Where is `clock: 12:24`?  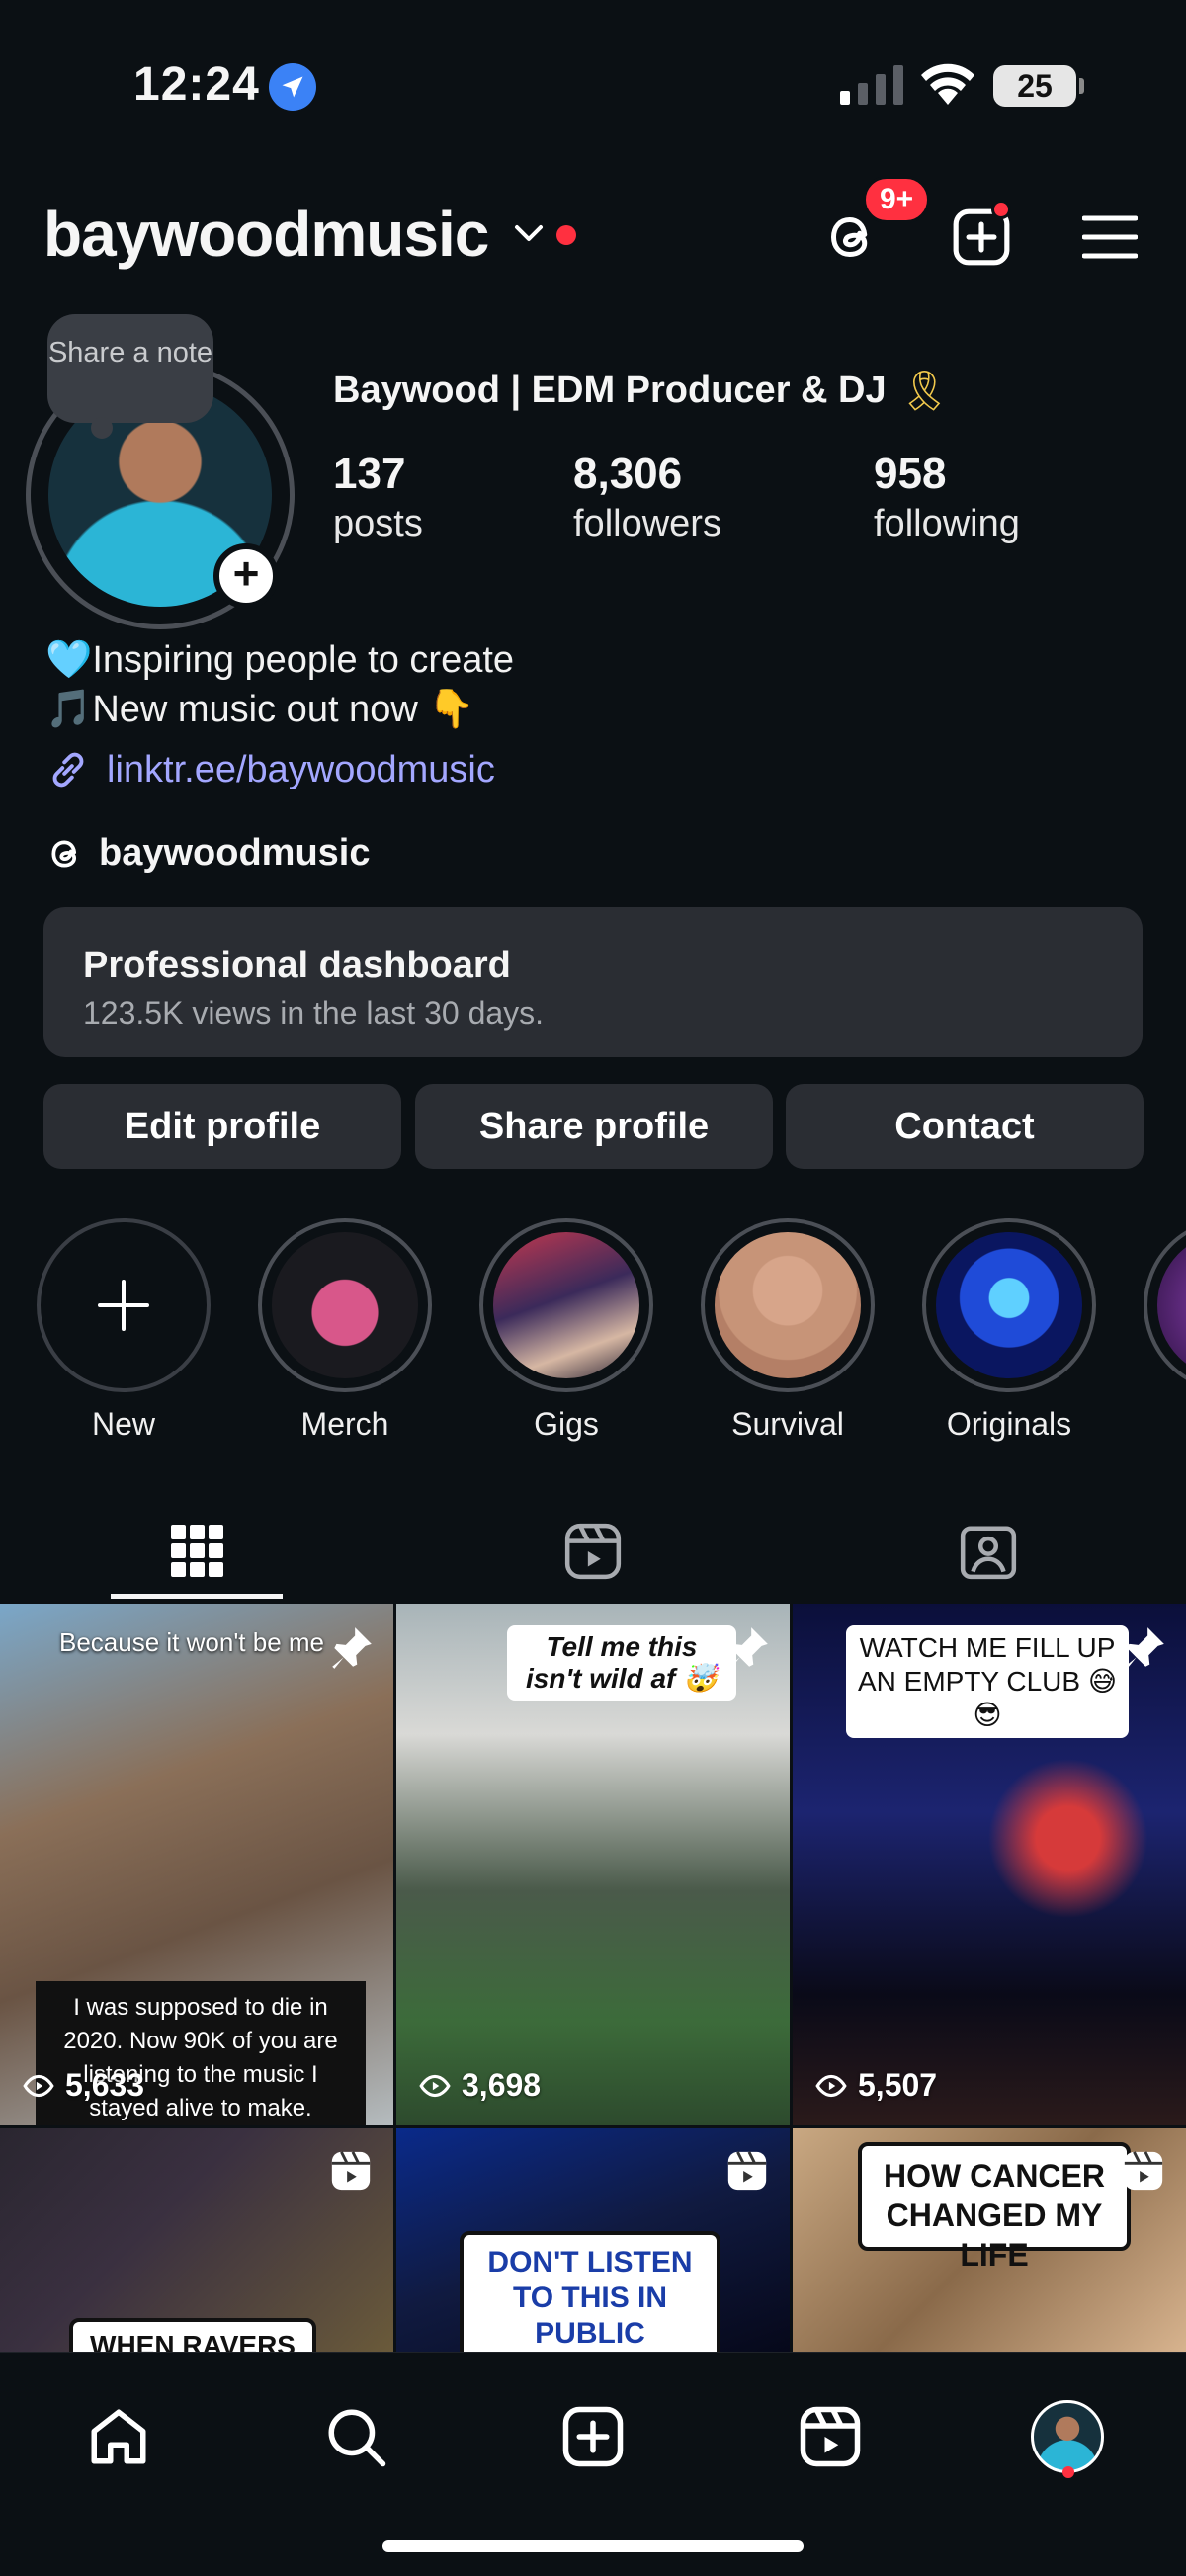 clock: 12:24 is located at coordinates (196, 84).